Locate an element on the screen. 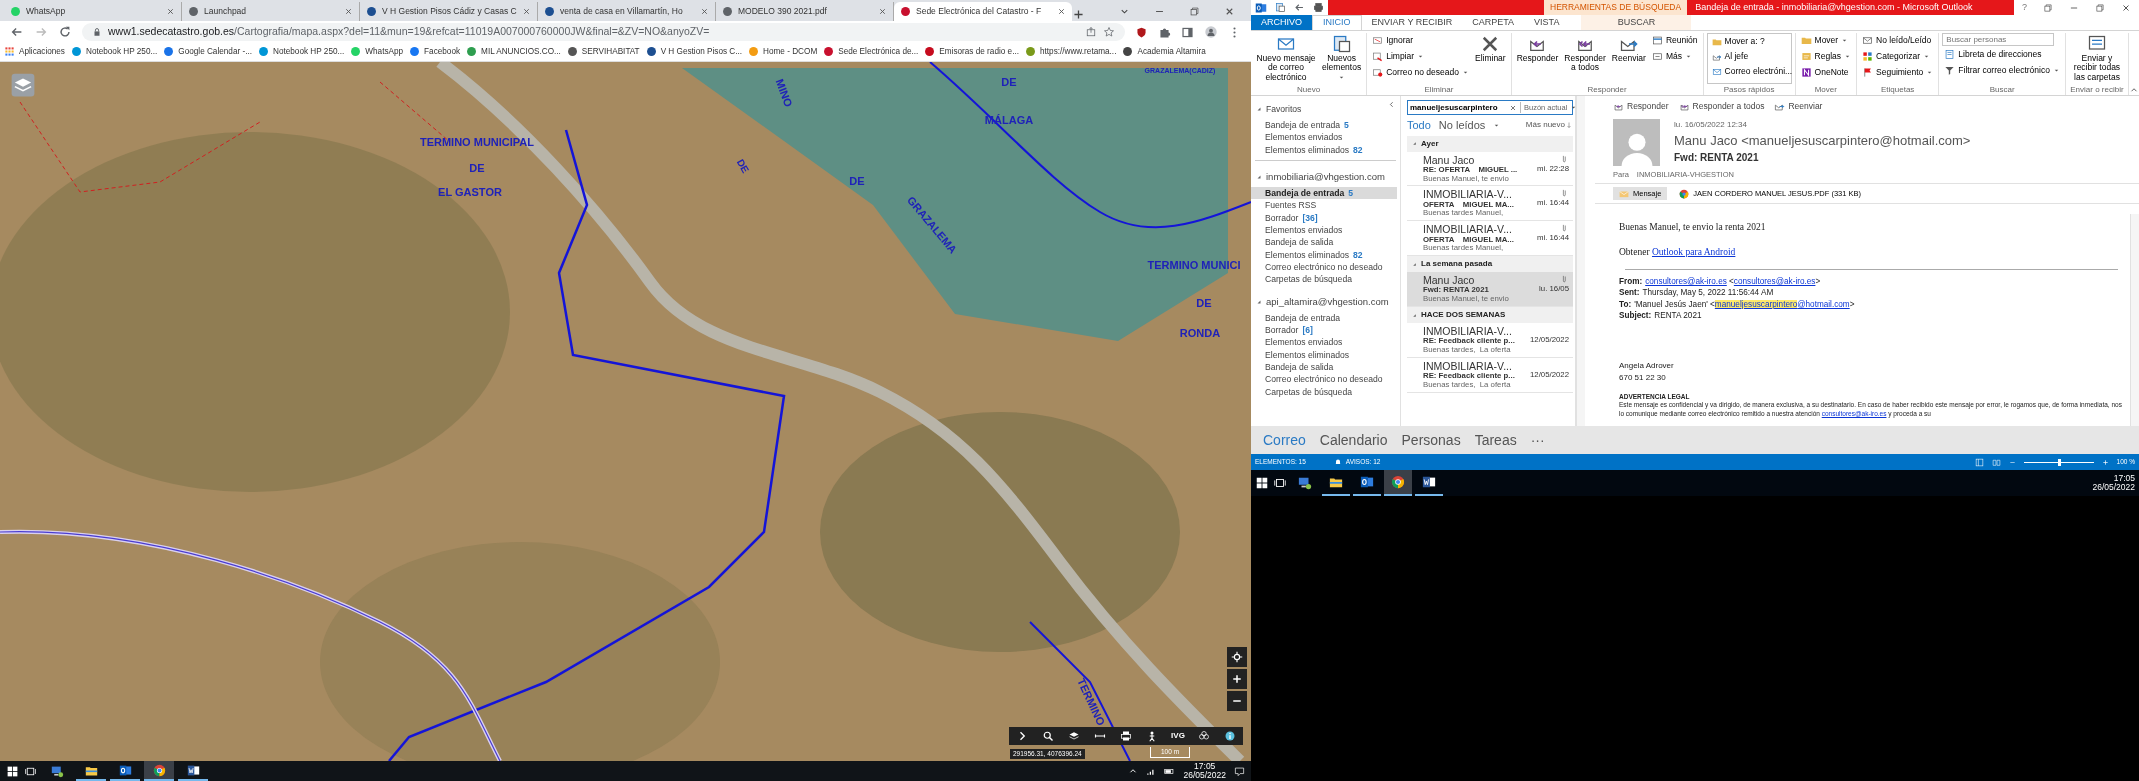 The height and width of the screenshot is (781, 2139). folder-item: Borrador [6] is located at coordinates (1324, 330).